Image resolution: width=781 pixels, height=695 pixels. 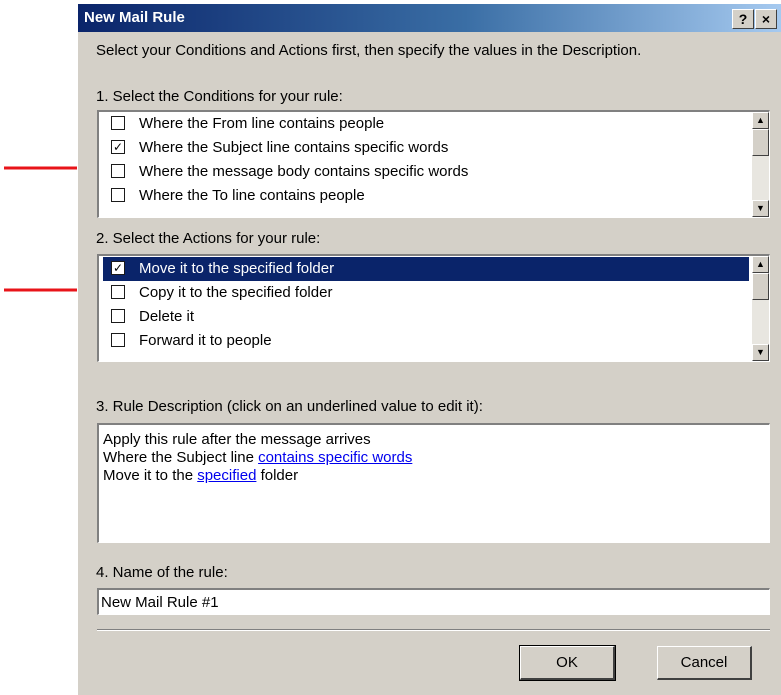 I want to click on help-button: ?, so click(x=743, y=19).